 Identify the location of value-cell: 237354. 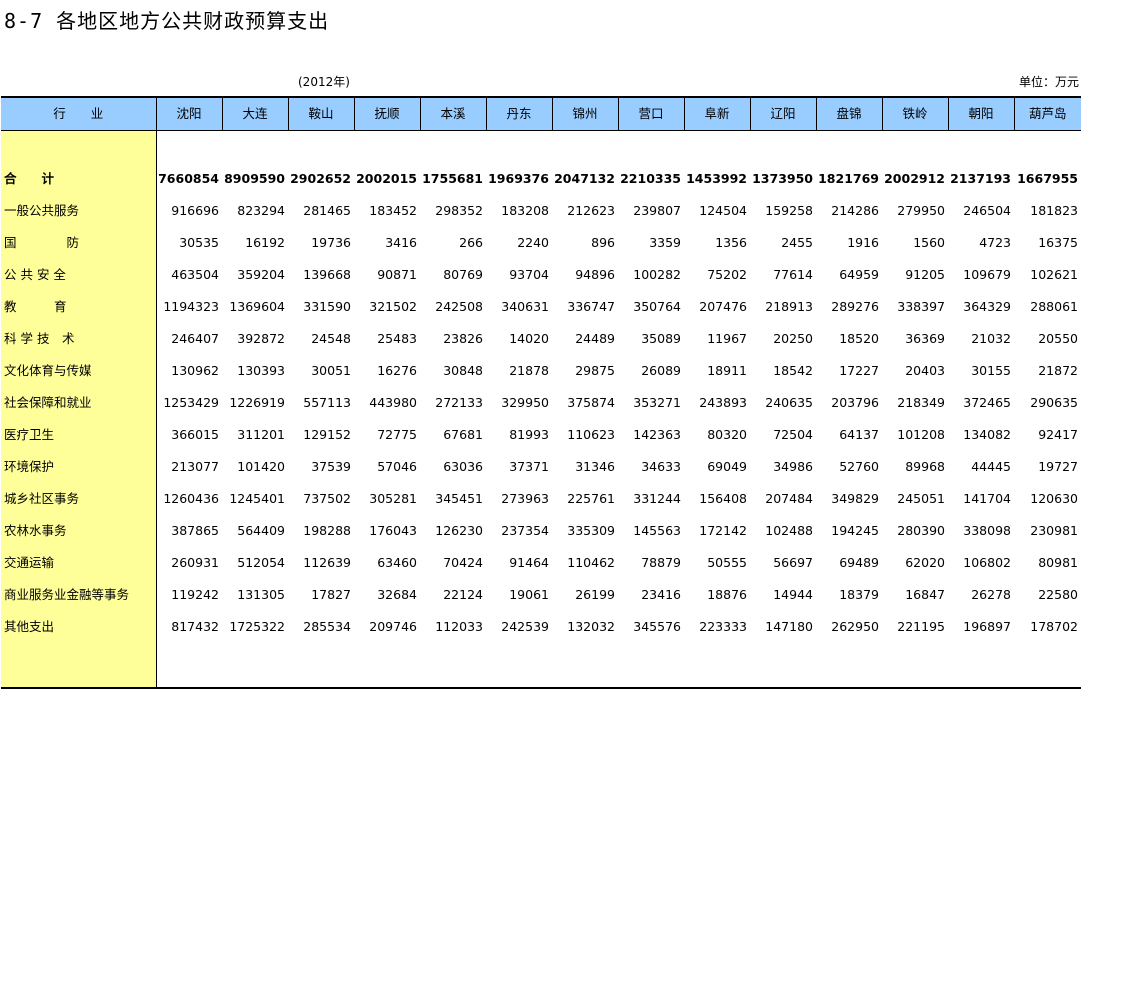
(525, 530).